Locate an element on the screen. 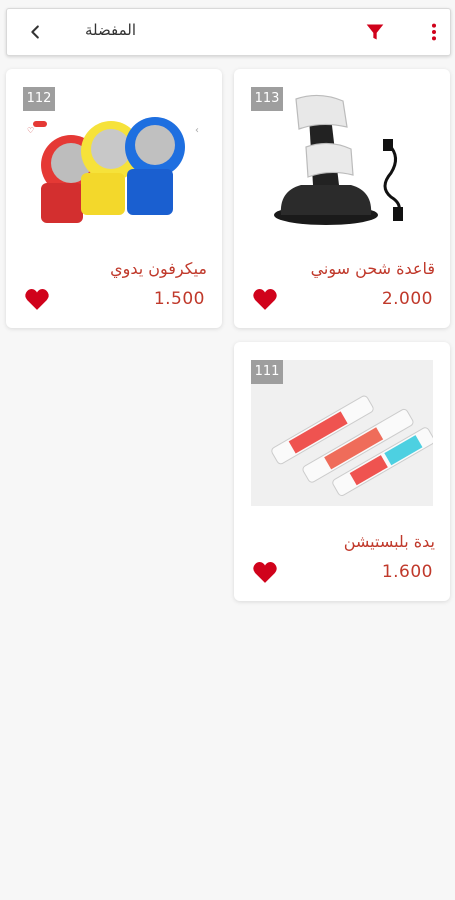  product-id-badge: 112 is located at coordinates (39, 99).